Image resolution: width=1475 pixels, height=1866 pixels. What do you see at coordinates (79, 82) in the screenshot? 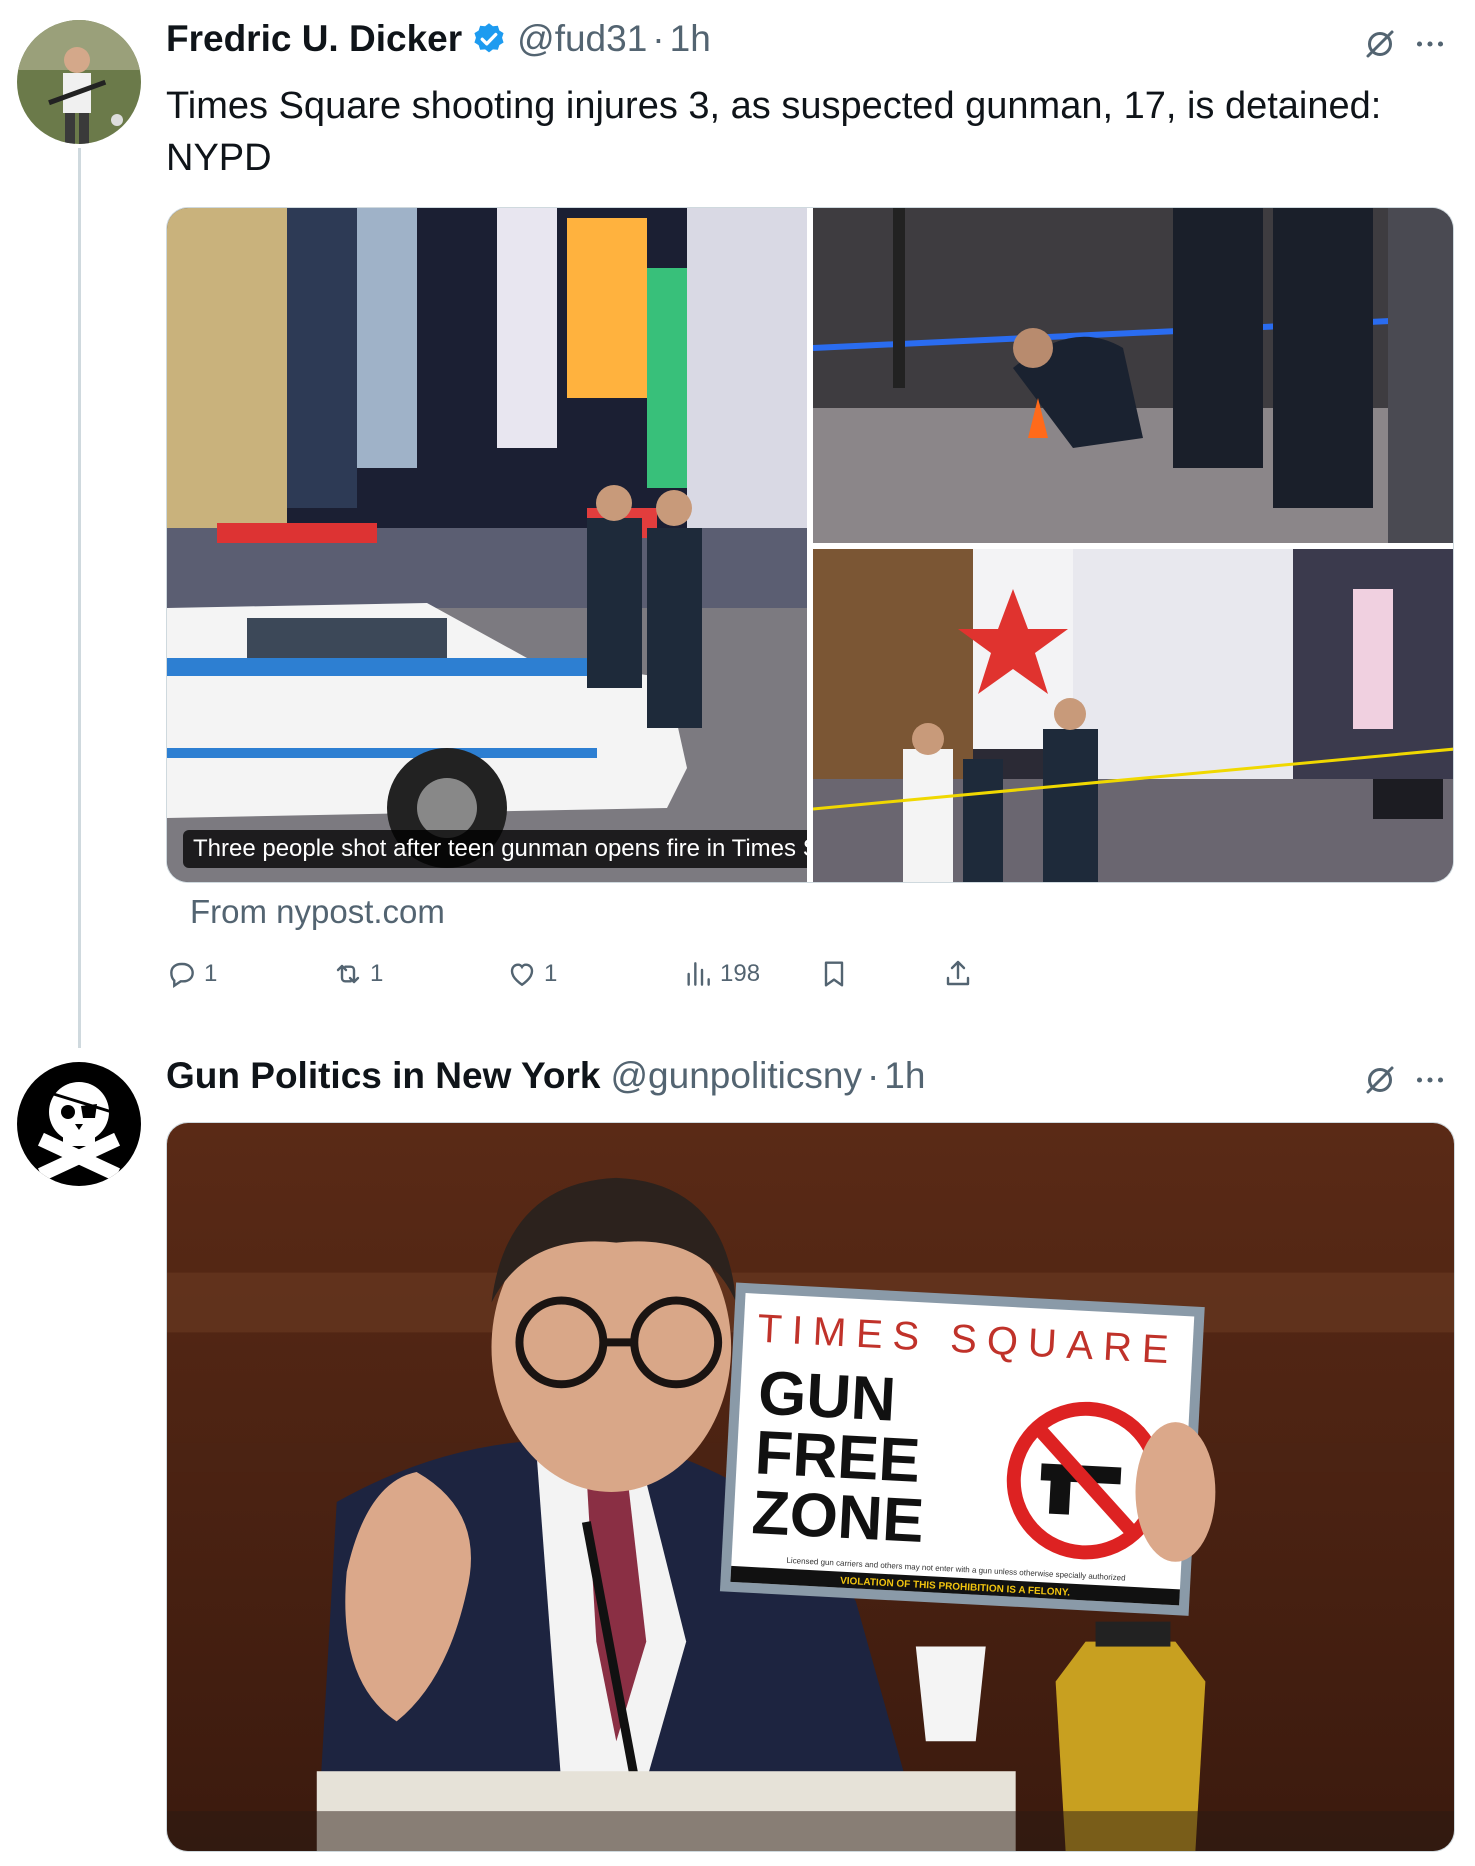
I see `avatar-fredric-dicker` at bounding box center [79, 82].